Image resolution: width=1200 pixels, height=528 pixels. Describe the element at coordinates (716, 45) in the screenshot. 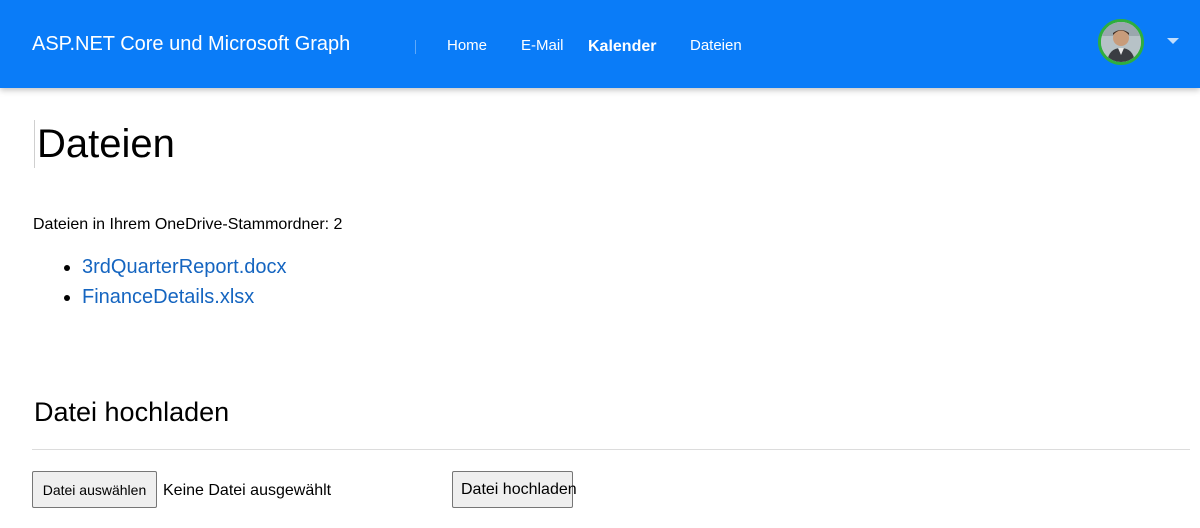

I see `nav-item-files: Dateien` at that location.